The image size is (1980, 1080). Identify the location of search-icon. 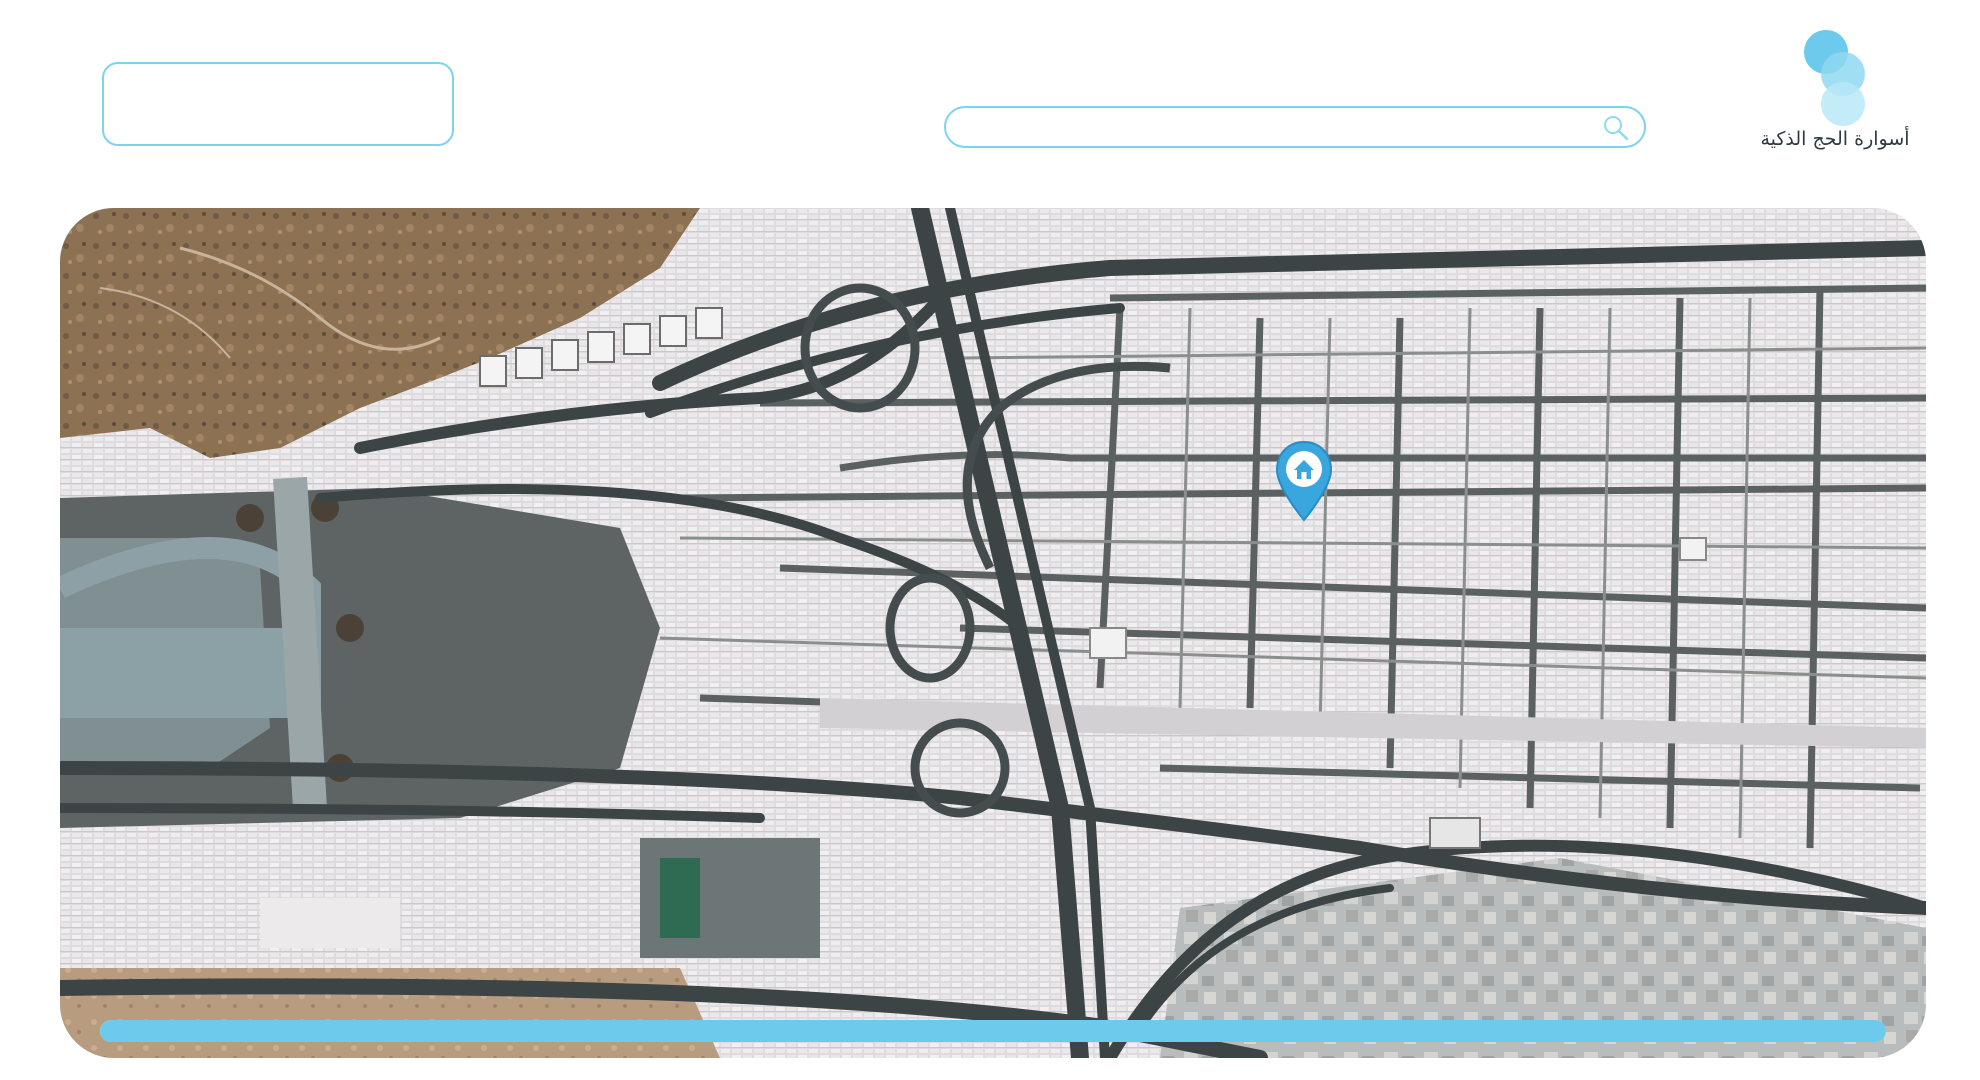
(1616, 128).